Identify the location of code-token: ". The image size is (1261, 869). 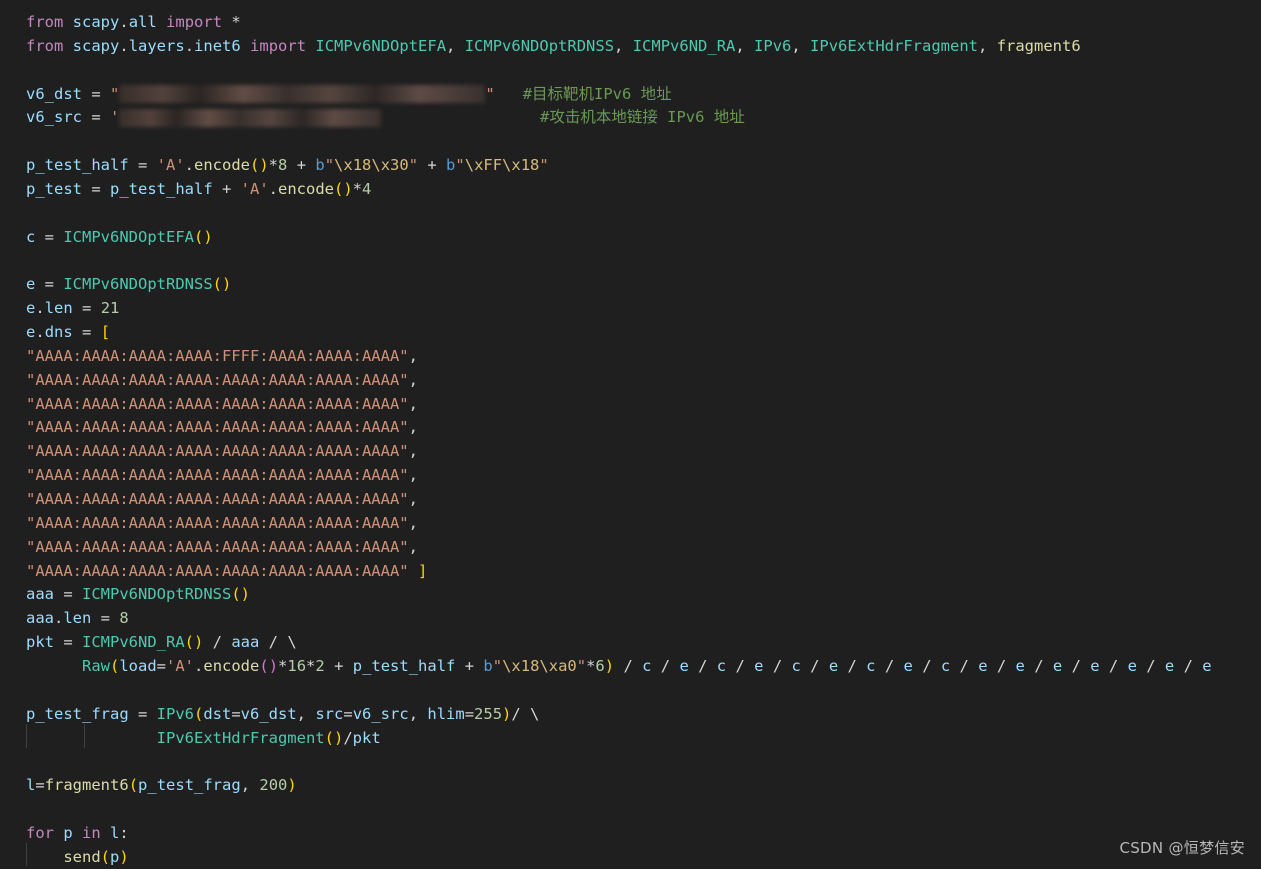
(115, 93).